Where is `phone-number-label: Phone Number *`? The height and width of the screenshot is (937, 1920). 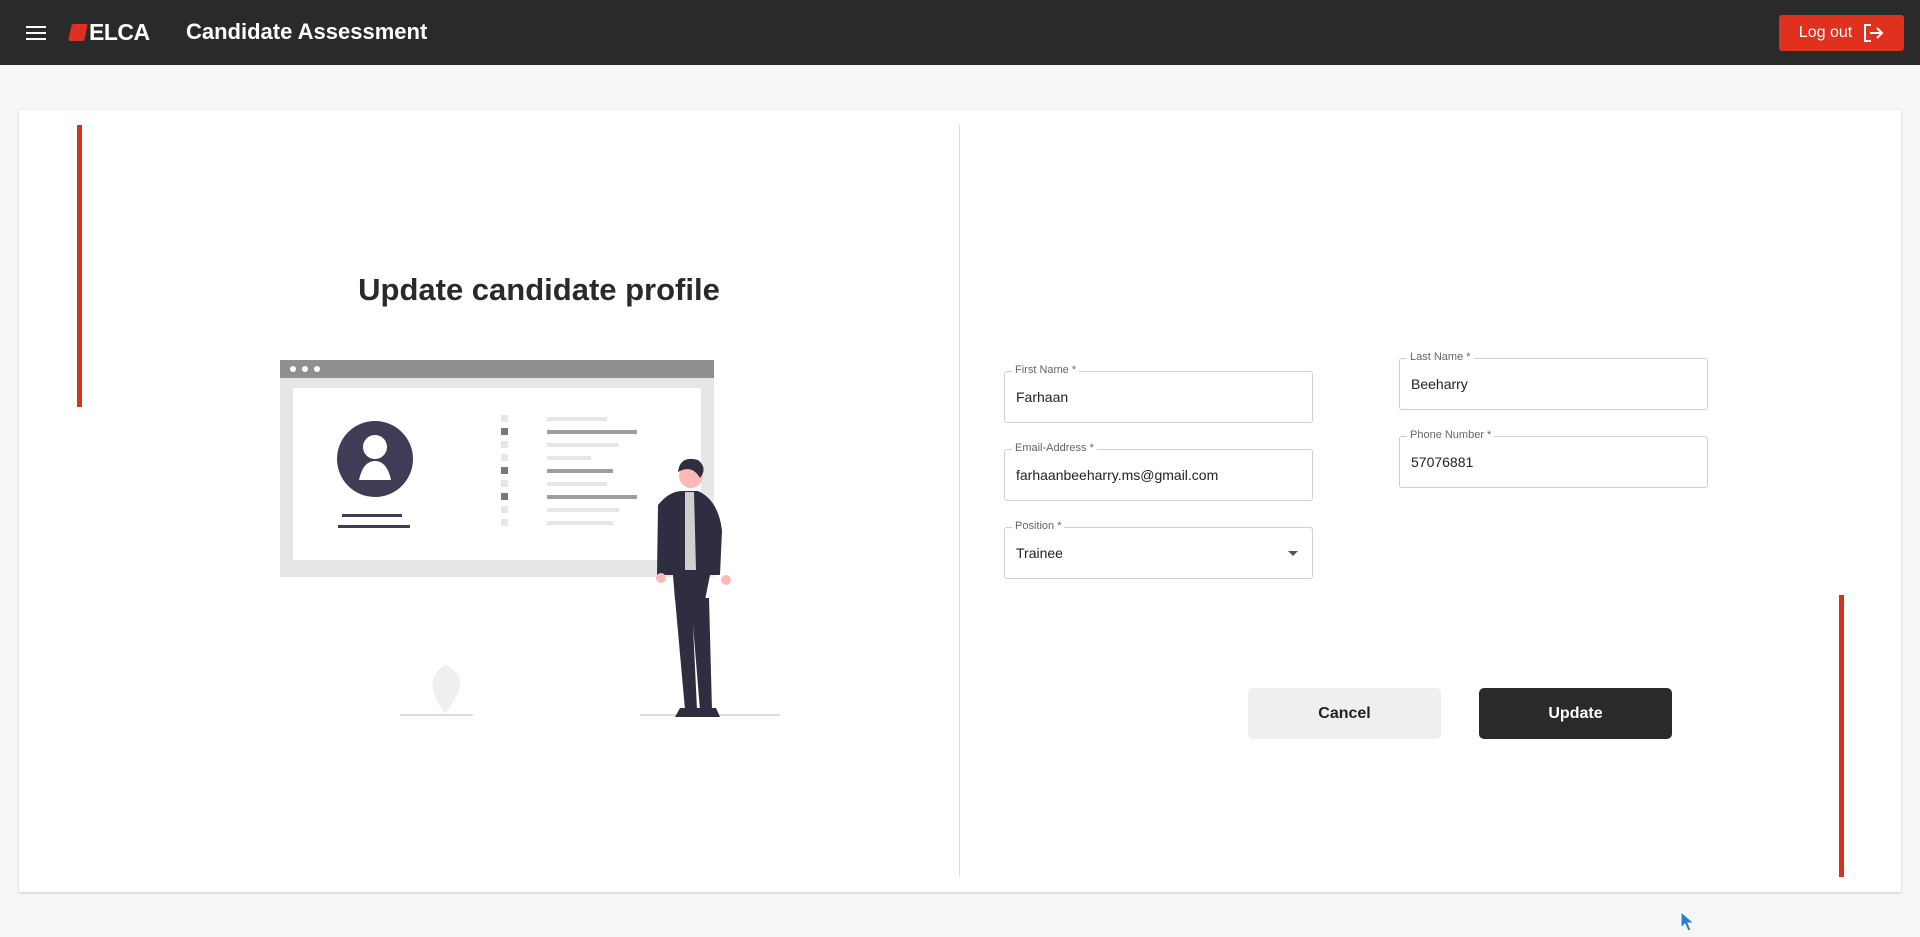 phone-number-label: Phone Number * is located at coordinates (1451, 435).